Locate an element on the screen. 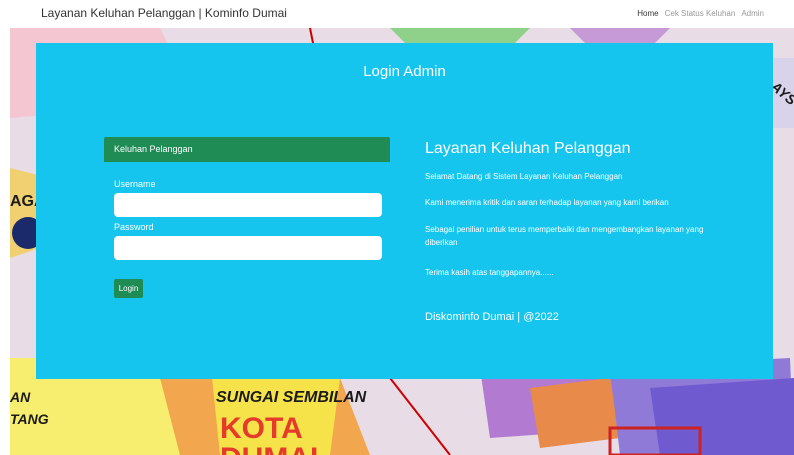  map-label-dumai: DUMAI is located at coordinates (269, 448).